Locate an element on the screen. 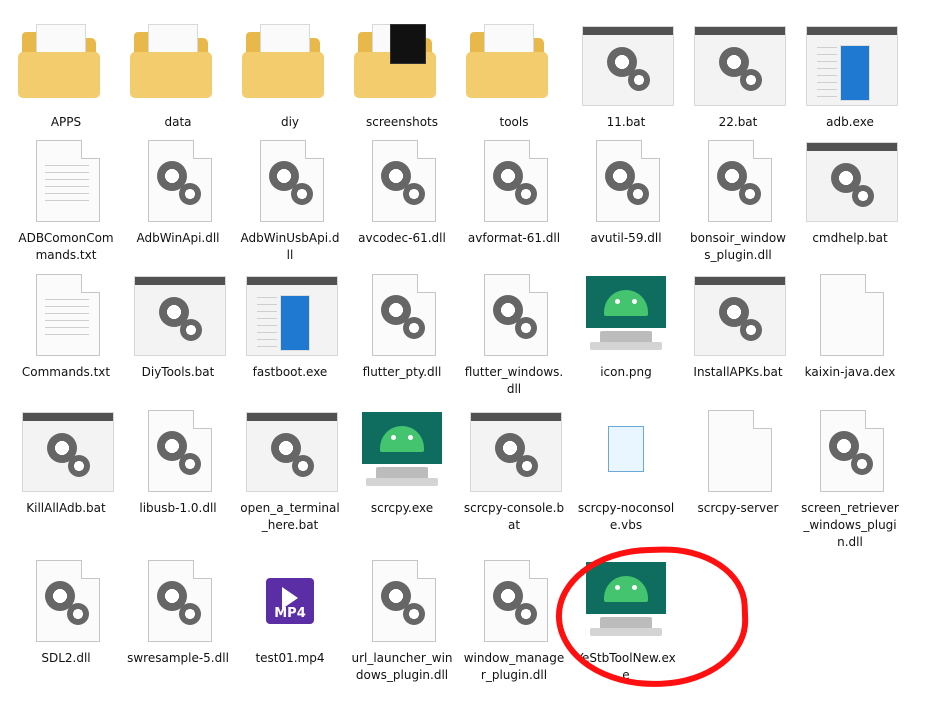 The width and height of the screenshot is (940, 703). file-name-label: 11.bat is located at coordinates (626, 122).